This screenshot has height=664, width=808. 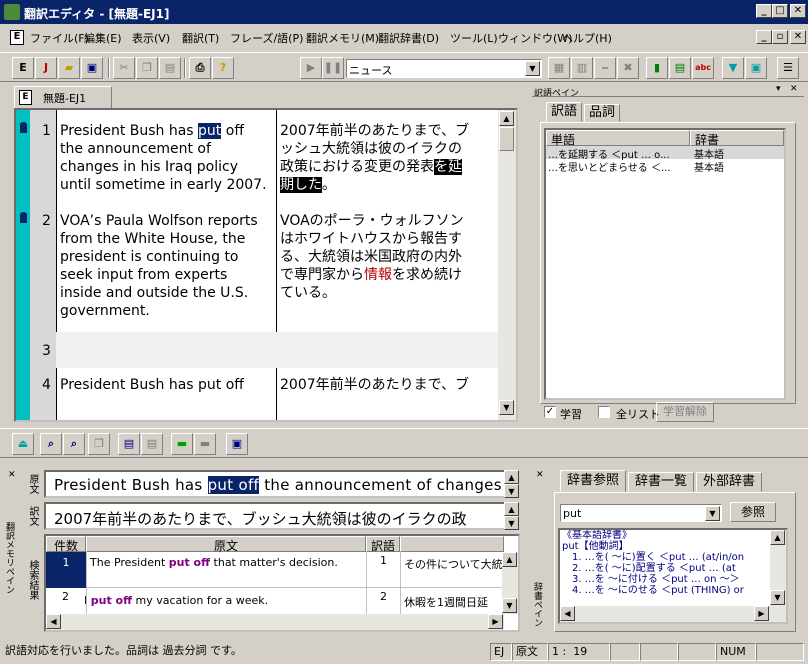 I want to click on delete-memory-icon: ▤, so click(x=152, y=444).